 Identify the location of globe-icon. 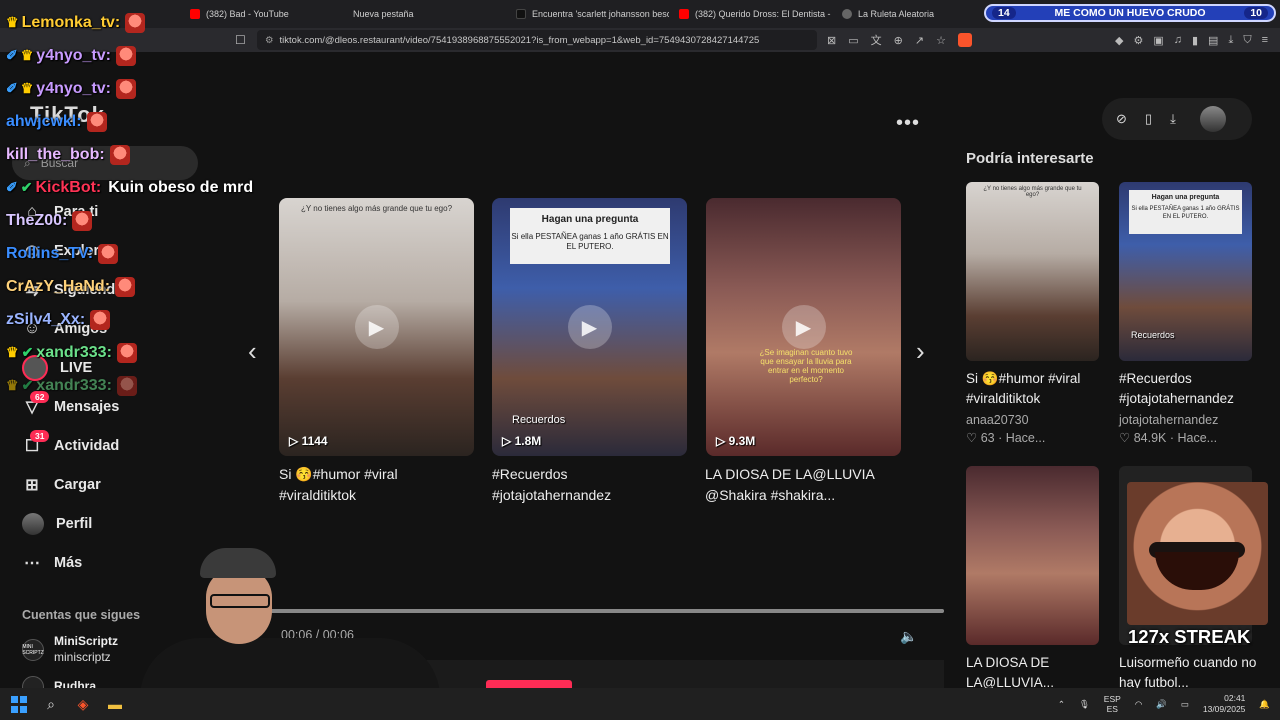
(847, 14).